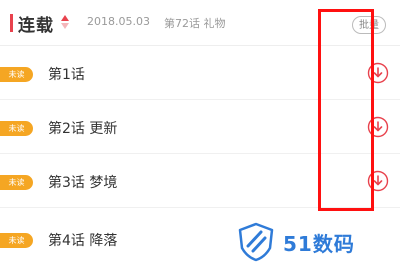  What do you see at coordinates (11, 23) in the screenshot?
I see `header-accent-bar` at bounding box center [11, 23].